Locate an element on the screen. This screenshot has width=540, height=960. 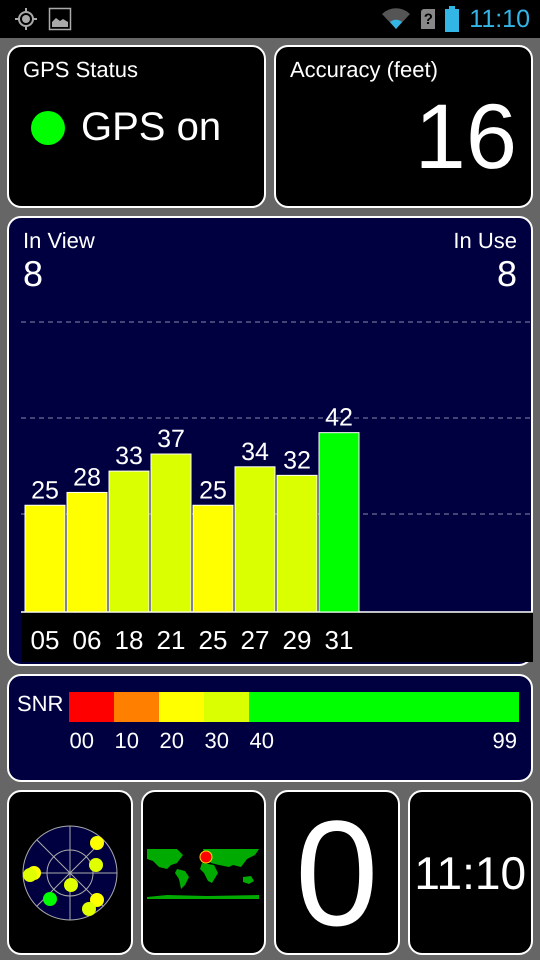
clock-tile: 11:10 is located at coordinates (470, 872).